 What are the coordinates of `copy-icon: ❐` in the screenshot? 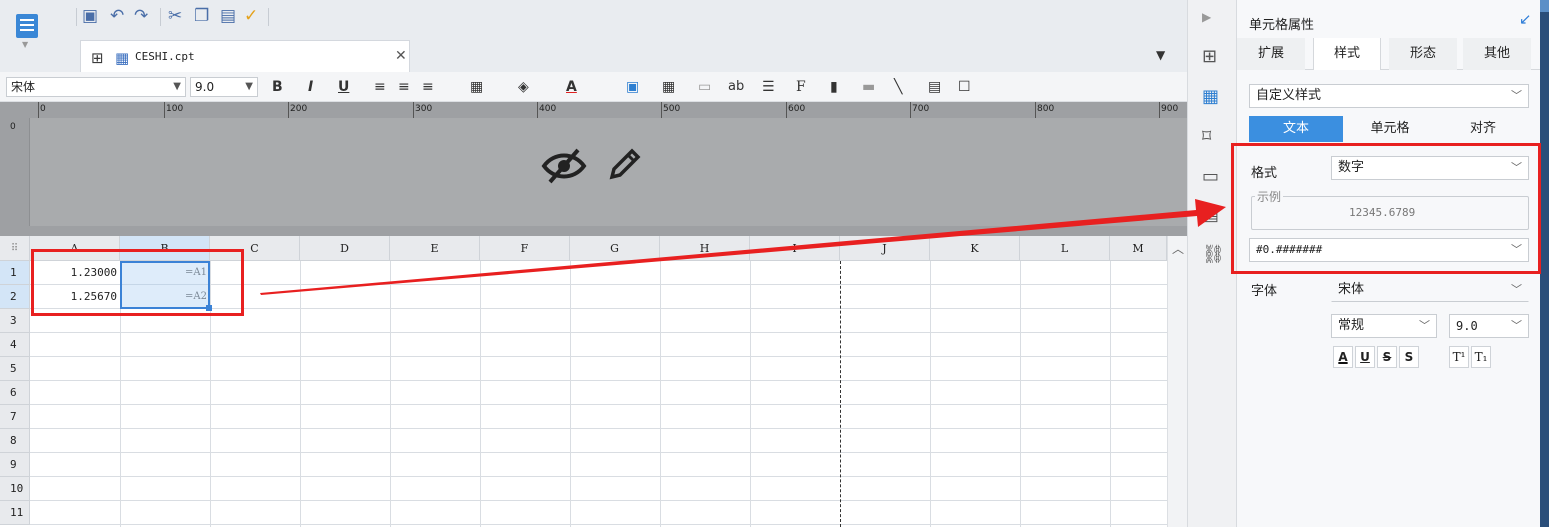 It's located at (201, 16).